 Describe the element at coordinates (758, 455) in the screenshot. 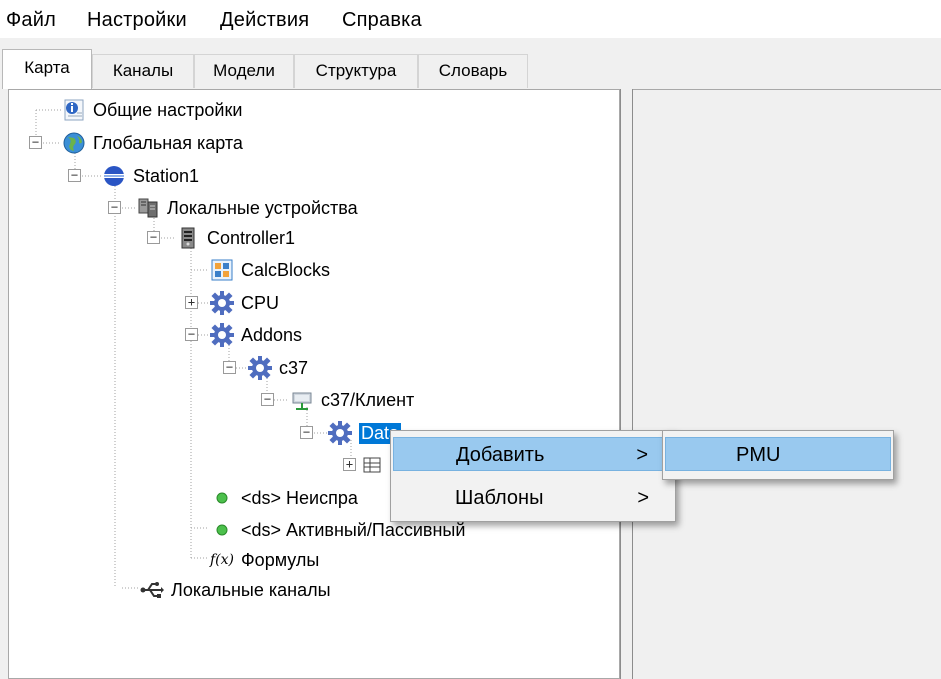

I see `menu-item-label: PMU` at that location.